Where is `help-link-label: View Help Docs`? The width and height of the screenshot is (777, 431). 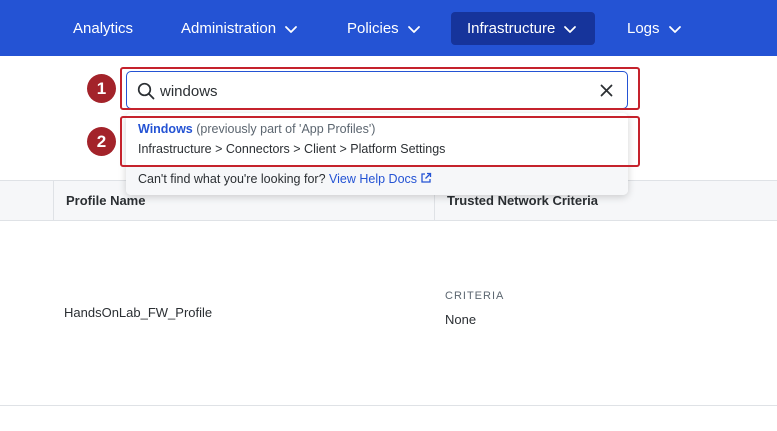
help-link-label: View Help Docs is located at coordinates (373, 179).